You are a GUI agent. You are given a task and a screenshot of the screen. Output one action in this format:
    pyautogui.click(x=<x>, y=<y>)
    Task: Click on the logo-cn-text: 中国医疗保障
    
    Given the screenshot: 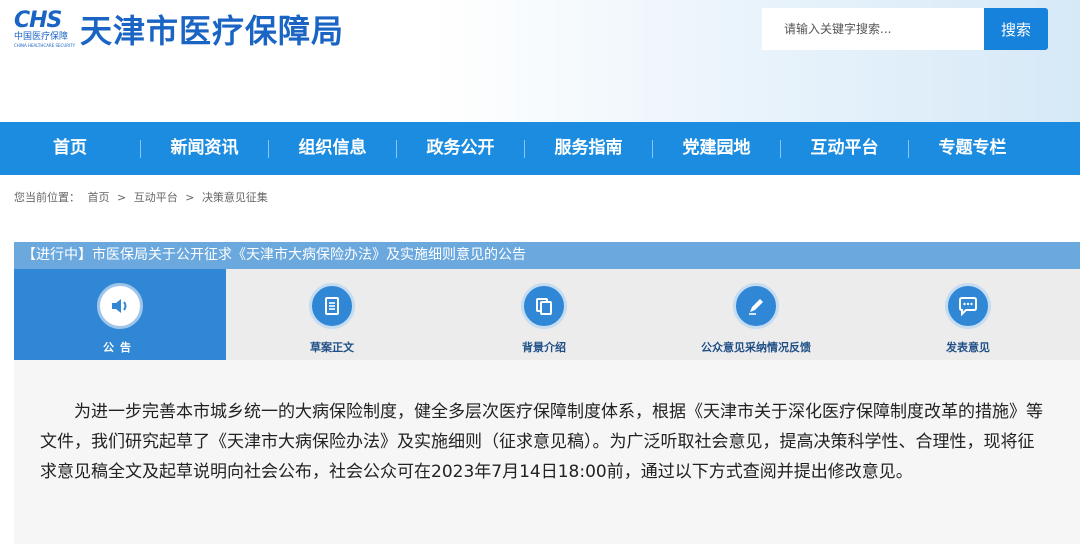 What is the action you would take?
    pyautogui.click(x=41, y=37)
    